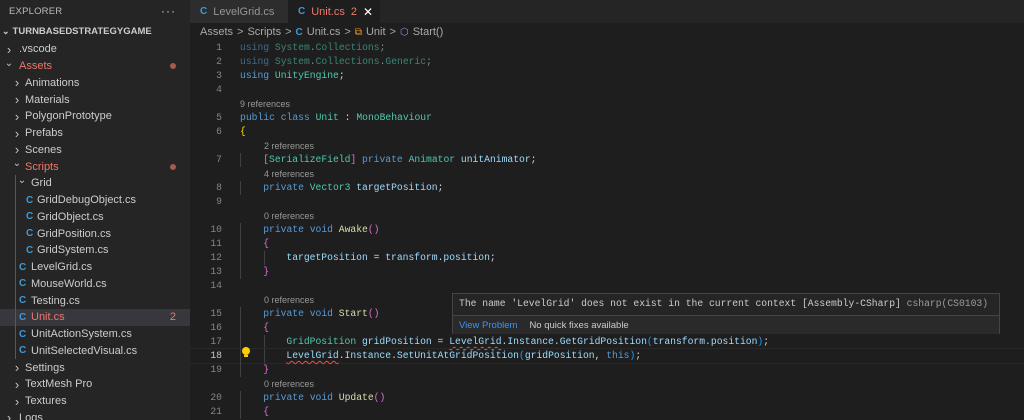 The image size is (1024, 420). I want to click on code-line: 2 using System.Collections.Generic;, so click(607, 62).